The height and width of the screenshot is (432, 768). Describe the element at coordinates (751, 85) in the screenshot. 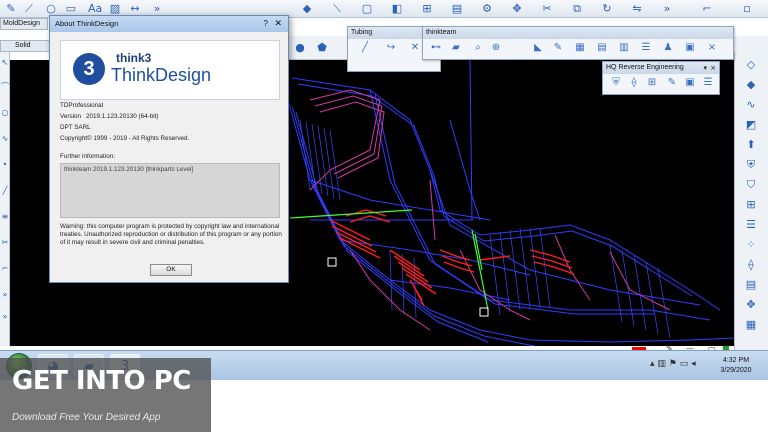

I see `solid-icon: ◆` at that location.